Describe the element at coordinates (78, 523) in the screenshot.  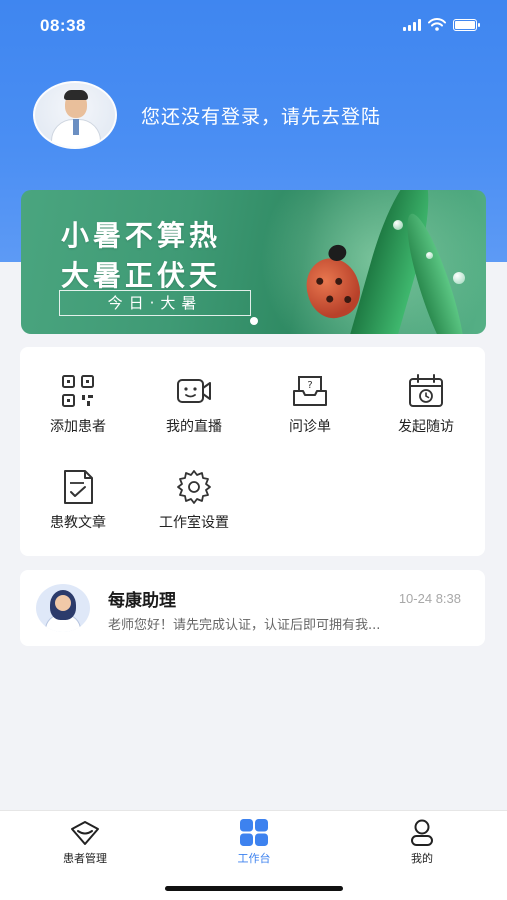
I see `grid-item-label: 患教文章` at that location.